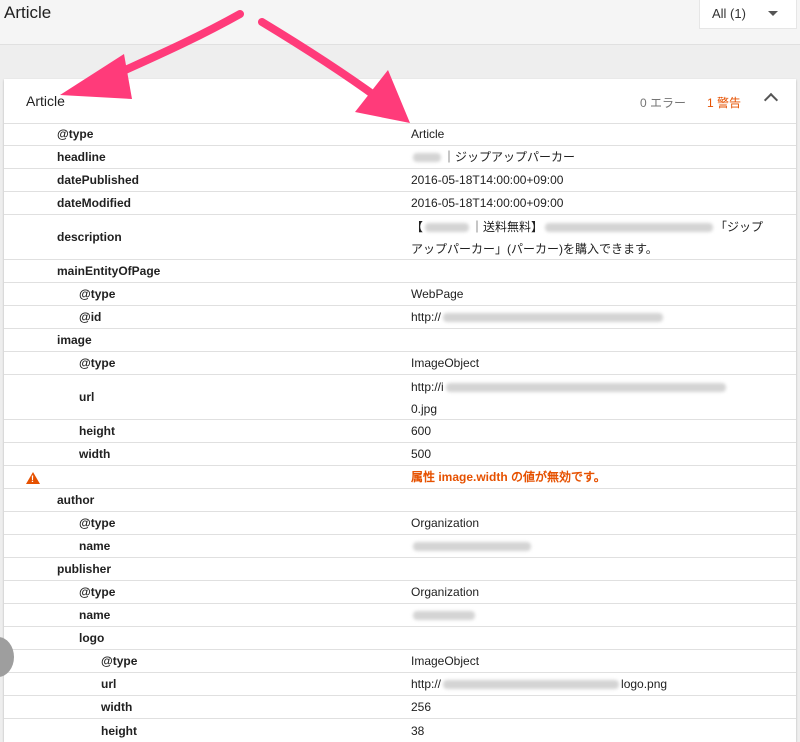  Describe the element at coordinates (400, 22) in the screenshot. I see `top-bar: Article All (1)` at that location.